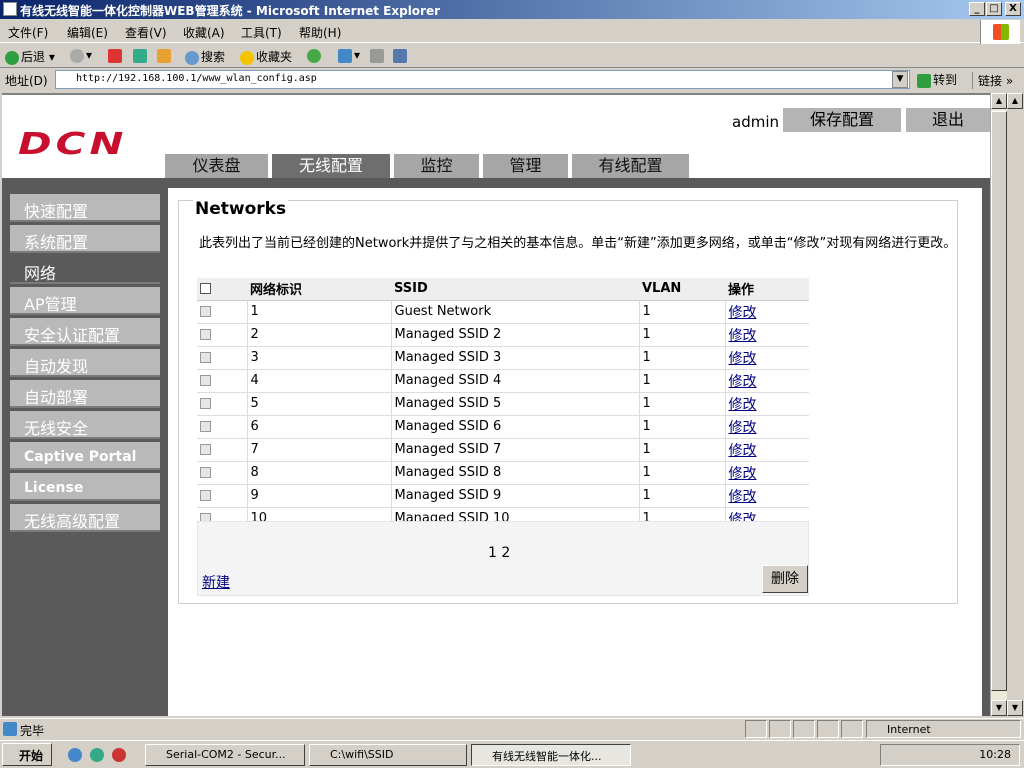 Image resolution: width=1024 pixels, height=768 pixels. I want to click on scroll-down-arrow-icon: ▼, so click(999, 708).